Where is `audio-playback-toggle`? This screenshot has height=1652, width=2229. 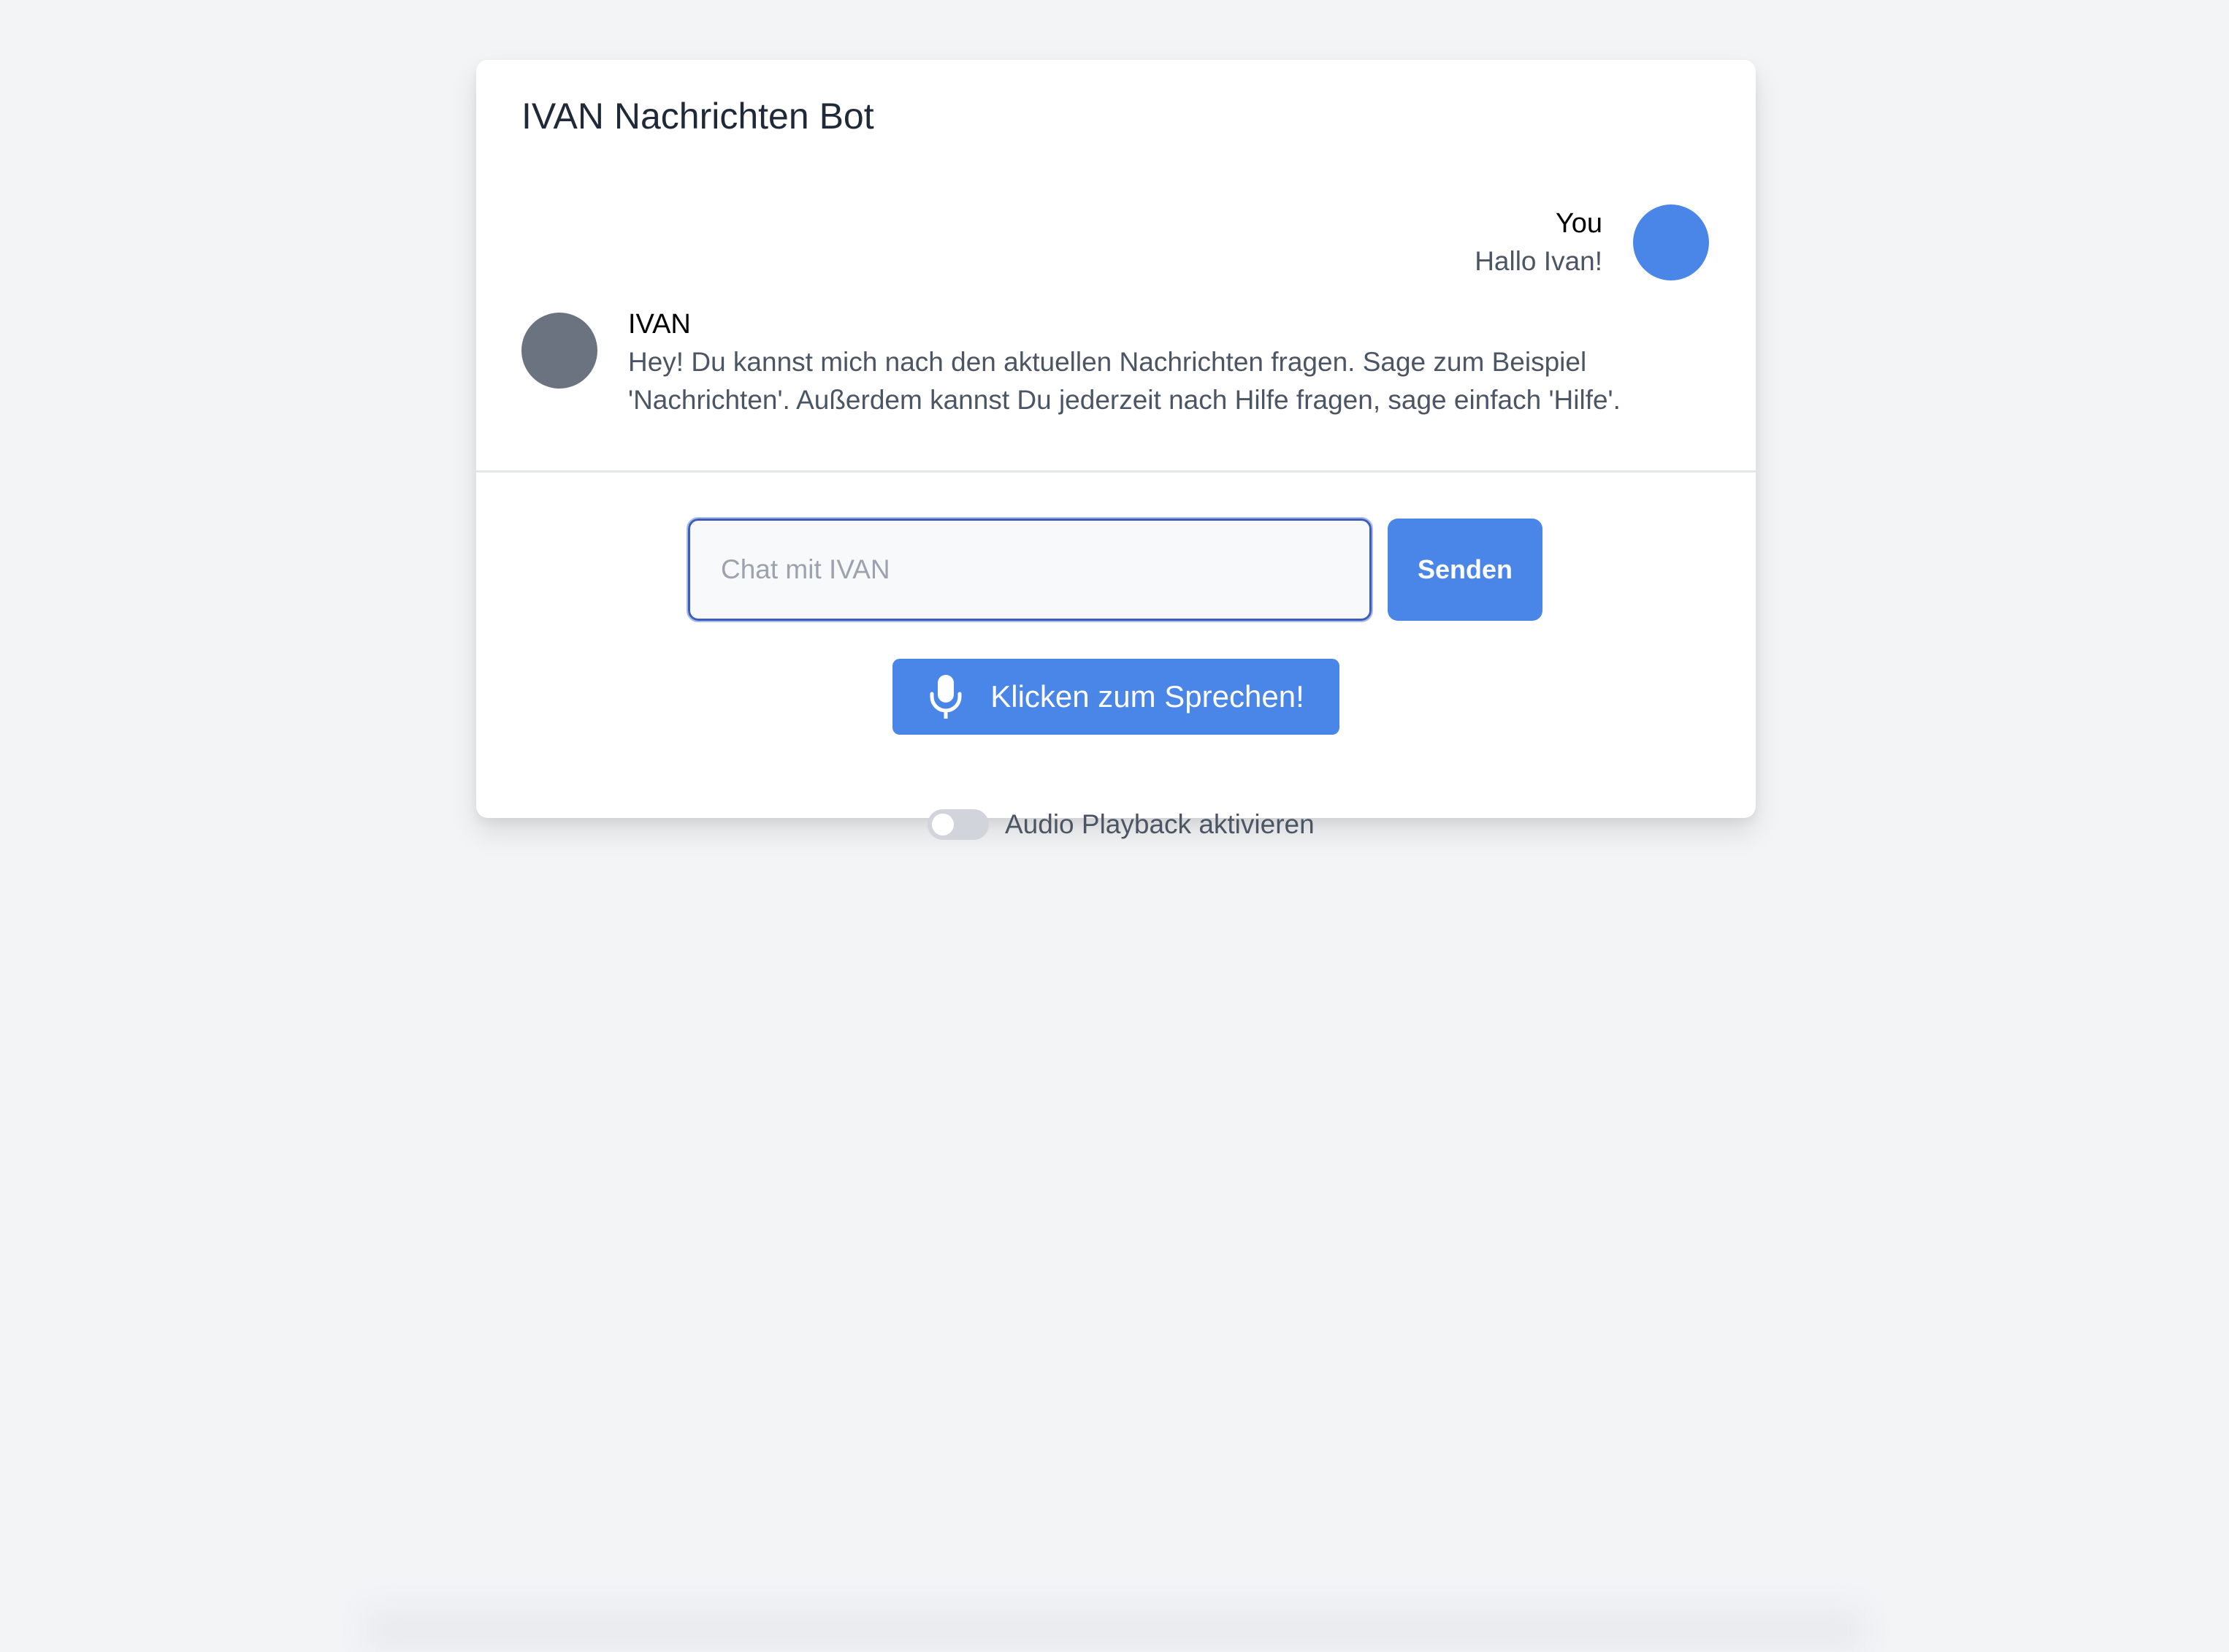
audio-playback-toggle is located at coordinates (958, 824).